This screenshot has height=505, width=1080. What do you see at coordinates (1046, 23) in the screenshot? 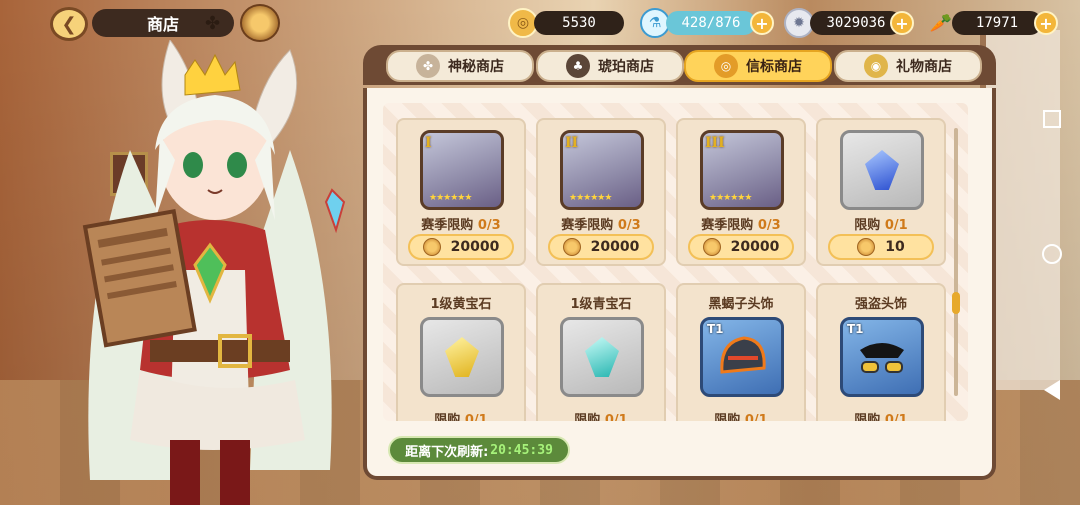
I see `add-carrot-button: +` at bounding box center [1046, 23].